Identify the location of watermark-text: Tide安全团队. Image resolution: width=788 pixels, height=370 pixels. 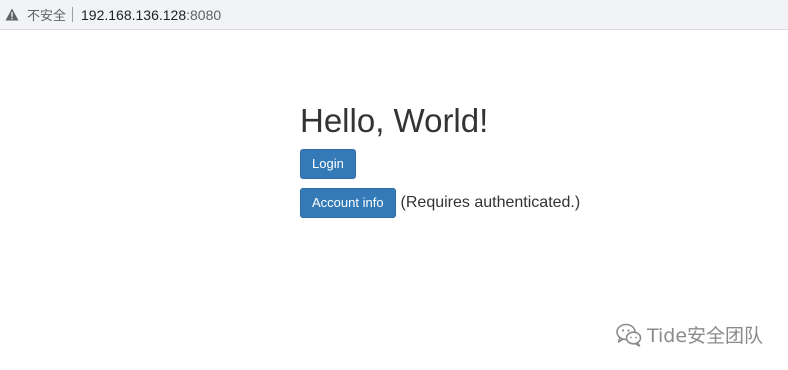
(705, 336).